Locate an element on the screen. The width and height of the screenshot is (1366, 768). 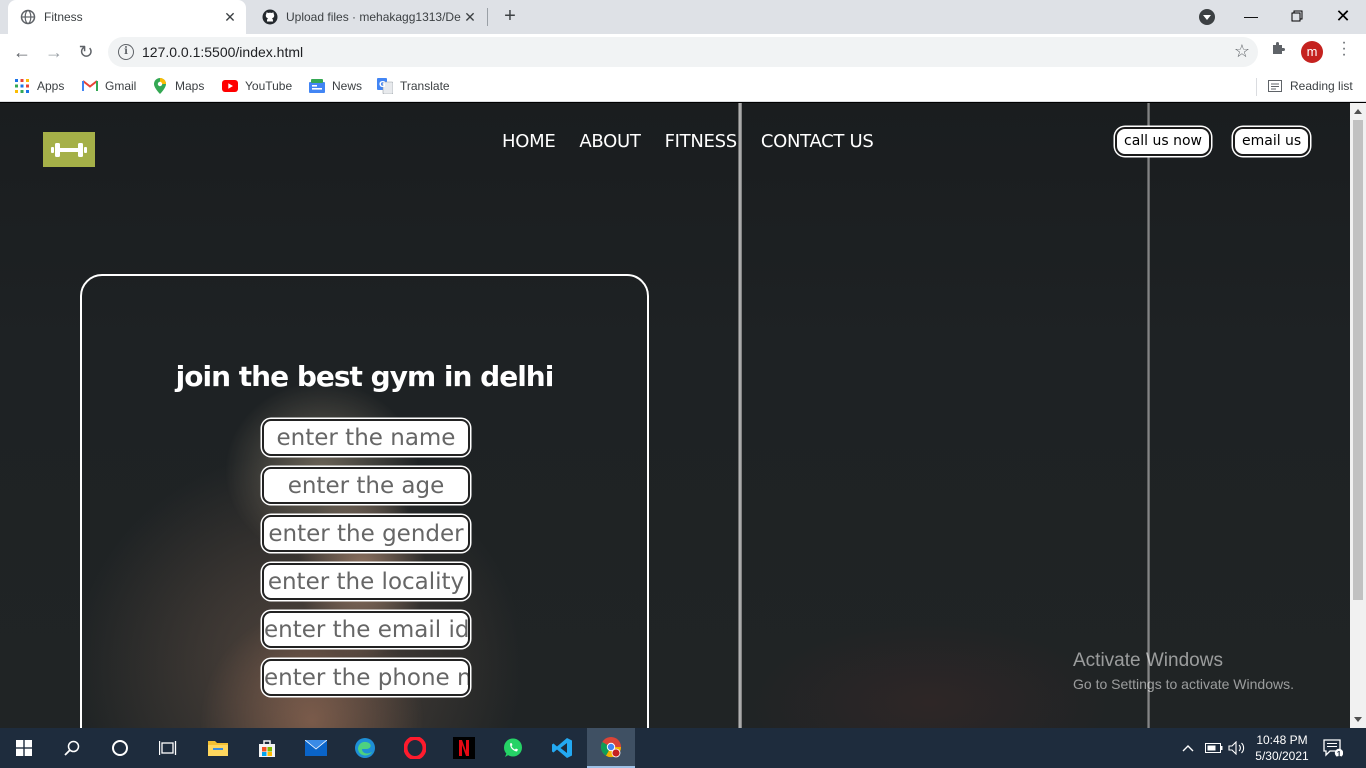
bookmark-label: Reading list is located at coordinates (1321, 86).